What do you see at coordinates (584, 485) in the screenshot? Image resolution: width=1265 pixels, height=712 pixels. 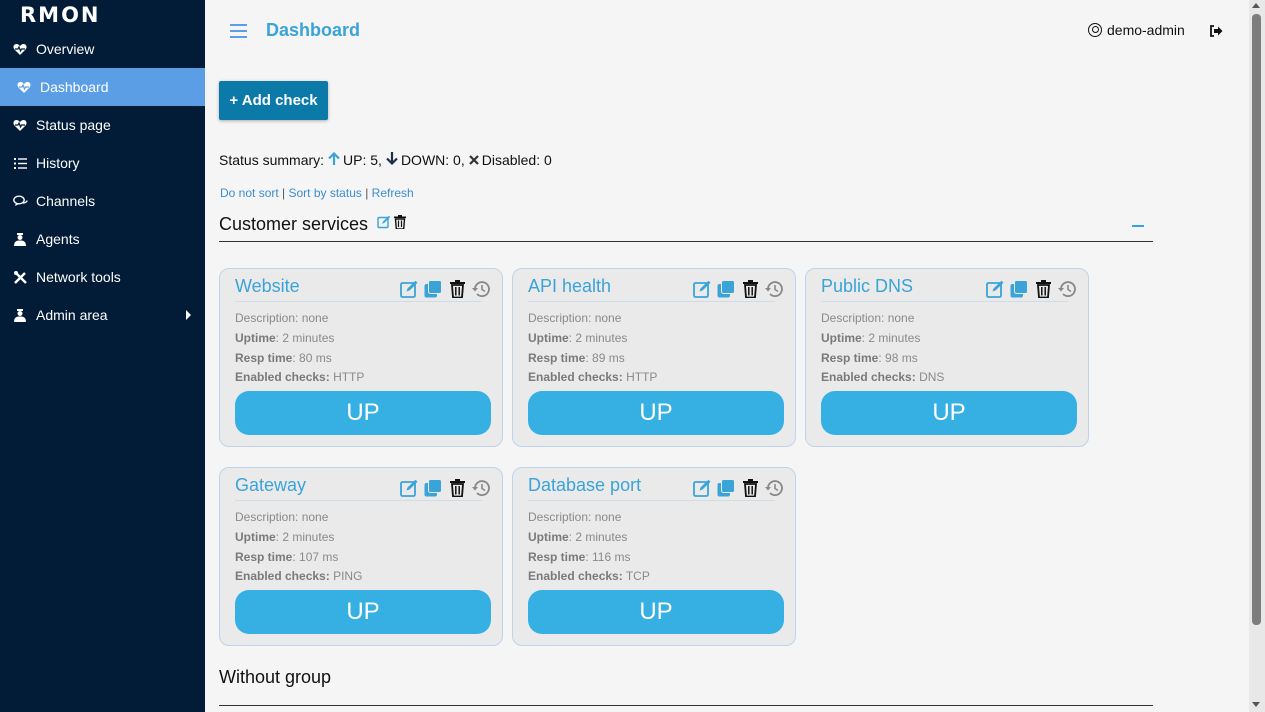 I see `check-name: Database port` at bounding box center [584, 485].